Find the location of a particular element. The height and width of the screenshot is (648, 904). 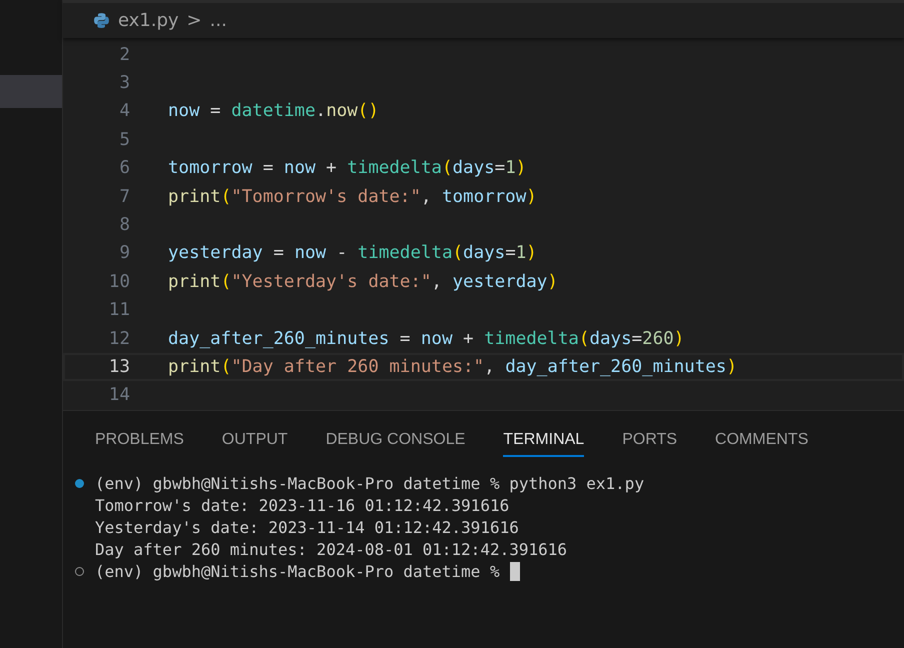

breadcrumb-file: ex1.py is located at coordinates (148, 21).